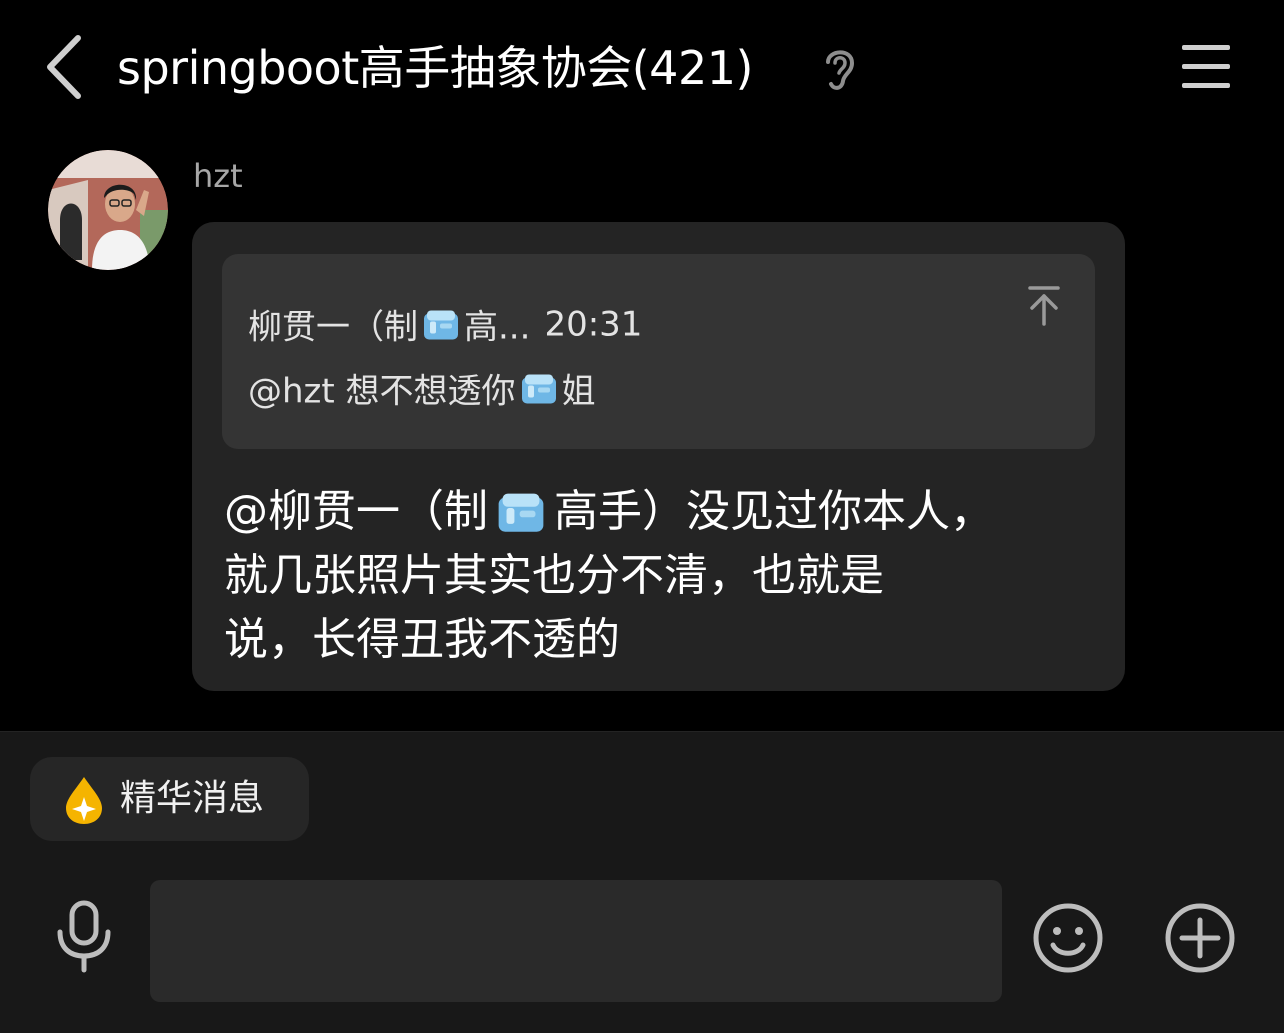  I want to click on quote-header: 柳贯一（制 高... 20:31, so click(445, 324).